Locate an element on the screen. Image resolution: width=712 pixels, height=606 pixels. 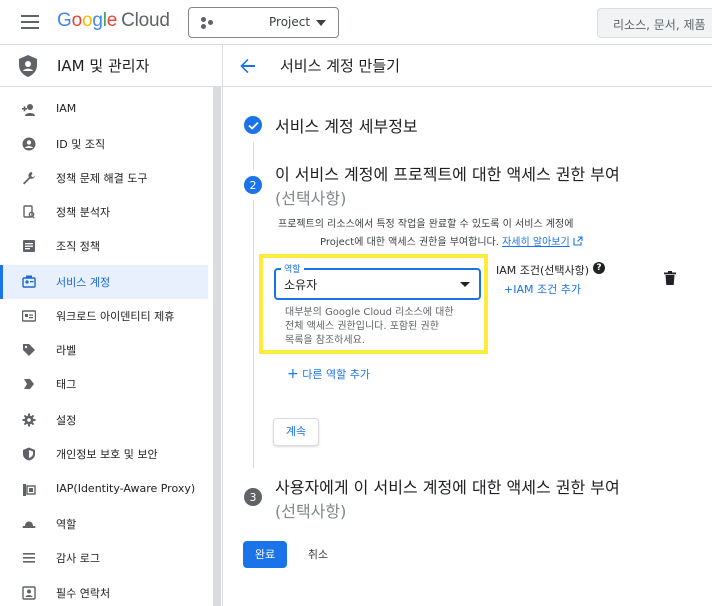
learn-more-link: 자세히 알아보기 is located at coordinates (536, 242).